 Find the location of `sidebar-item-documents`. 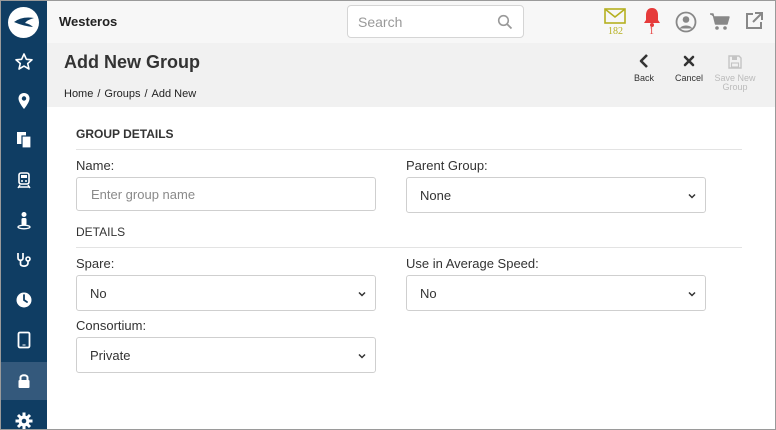

sidebar-item-documents is located at coordinates (24, 140).